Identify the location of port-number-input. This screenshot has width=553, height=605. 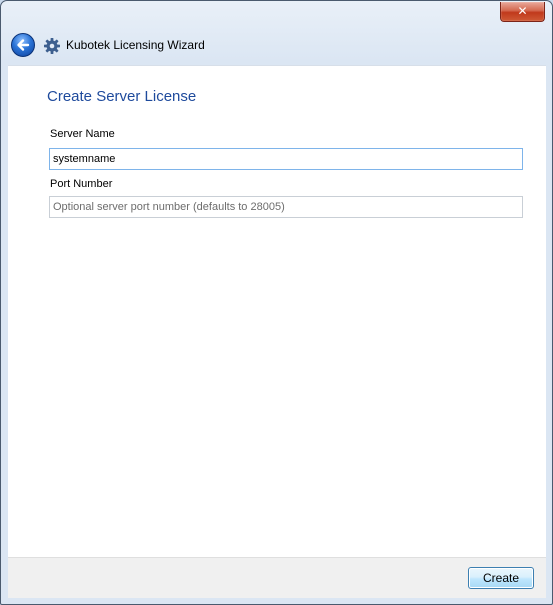
(286, 207).